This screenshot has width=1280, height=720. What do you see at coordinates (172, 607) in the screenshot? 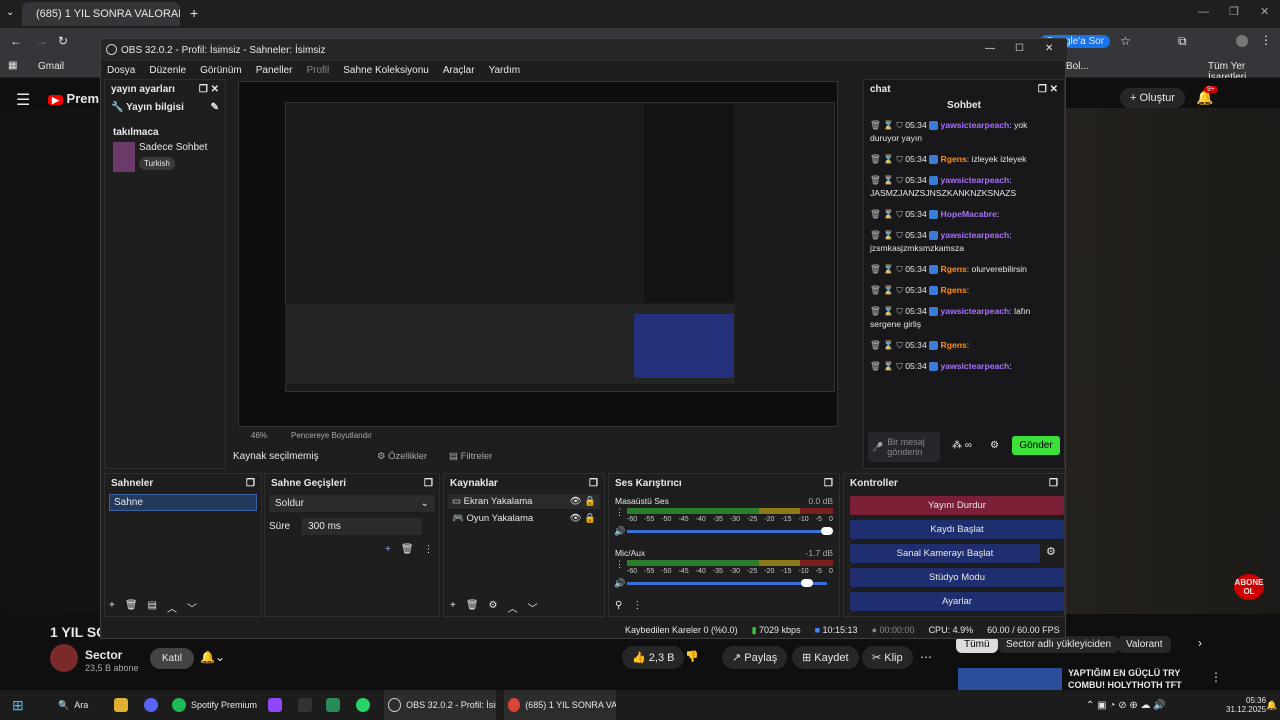
I see `move-up-icon: ︿` at bounding box center [172, 607].